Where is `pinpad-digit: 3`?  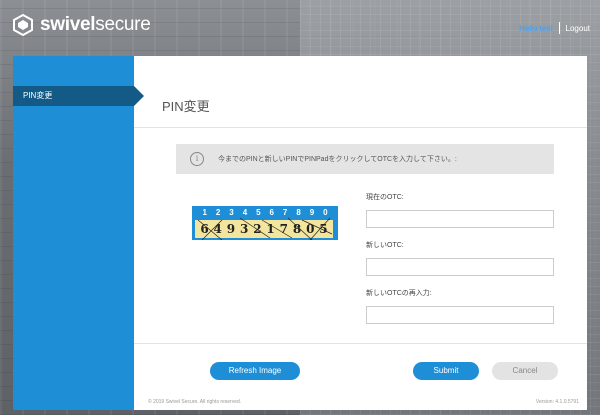 pinpad-digit: 3 is located at coordinates (231, 212).